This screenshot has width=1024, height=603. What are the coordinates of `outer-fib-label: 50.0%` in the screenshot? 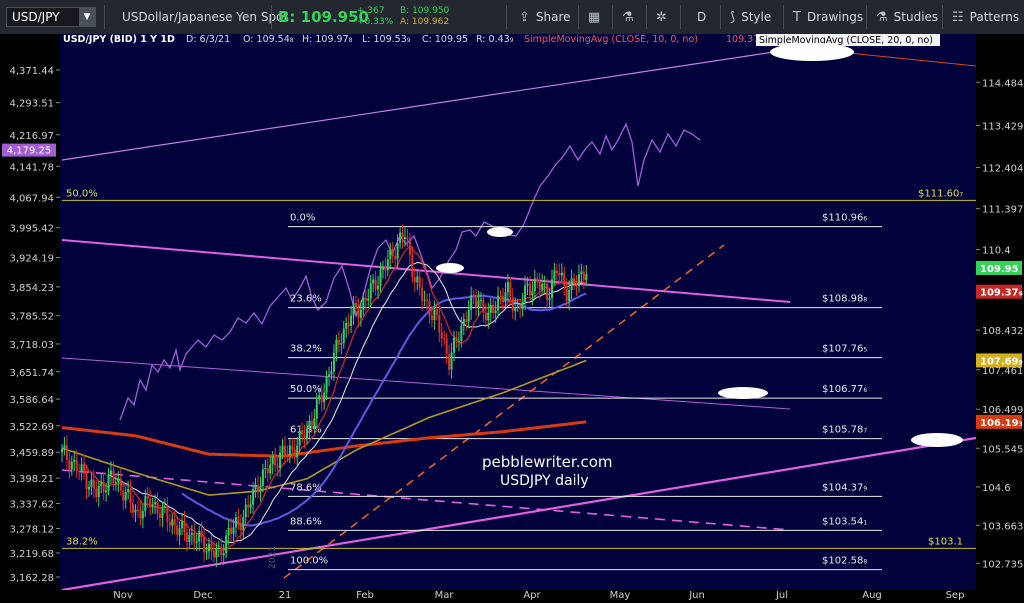 It's located at (82, 193).